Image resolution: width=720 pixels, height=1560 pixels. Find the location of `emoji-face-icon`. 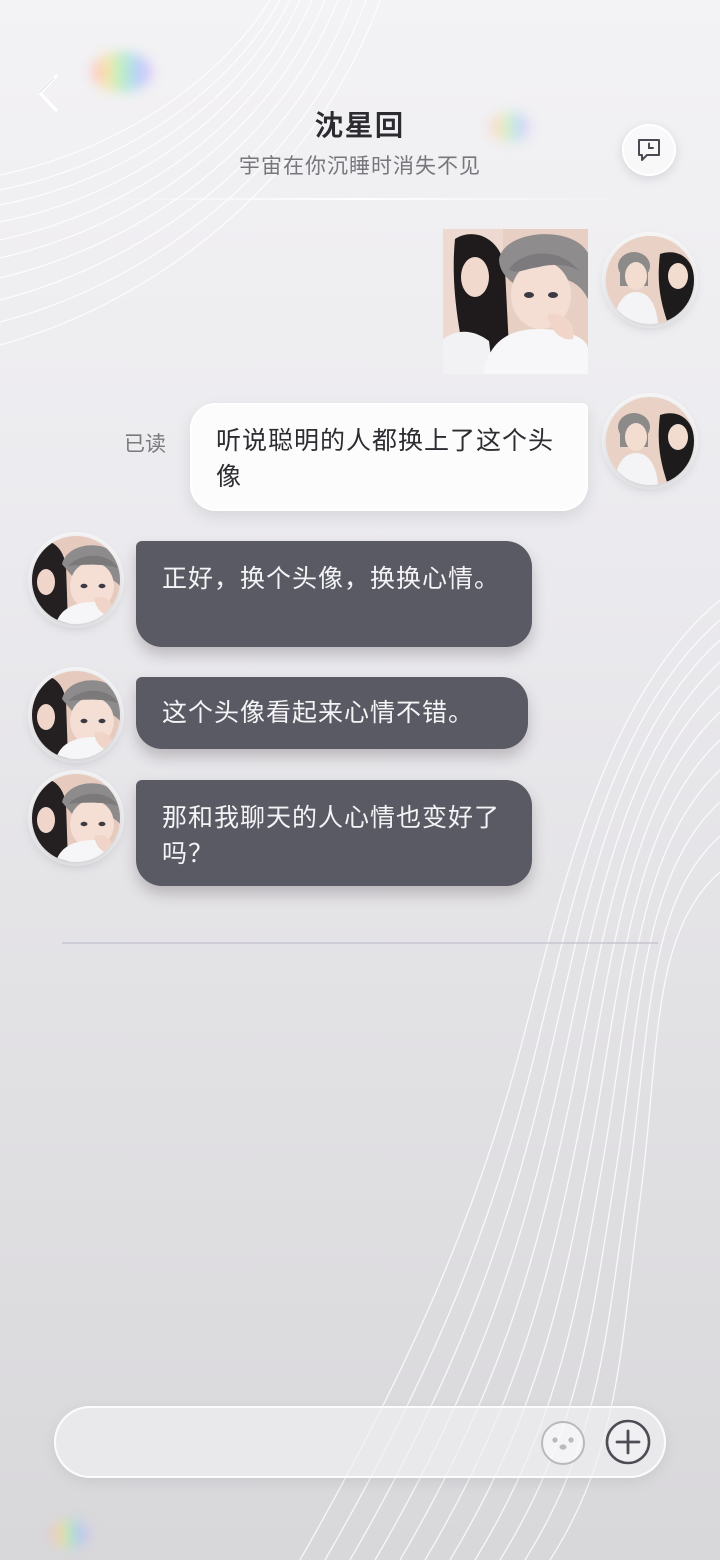

emoji-face-icon is located at coordinates (563, 1443).